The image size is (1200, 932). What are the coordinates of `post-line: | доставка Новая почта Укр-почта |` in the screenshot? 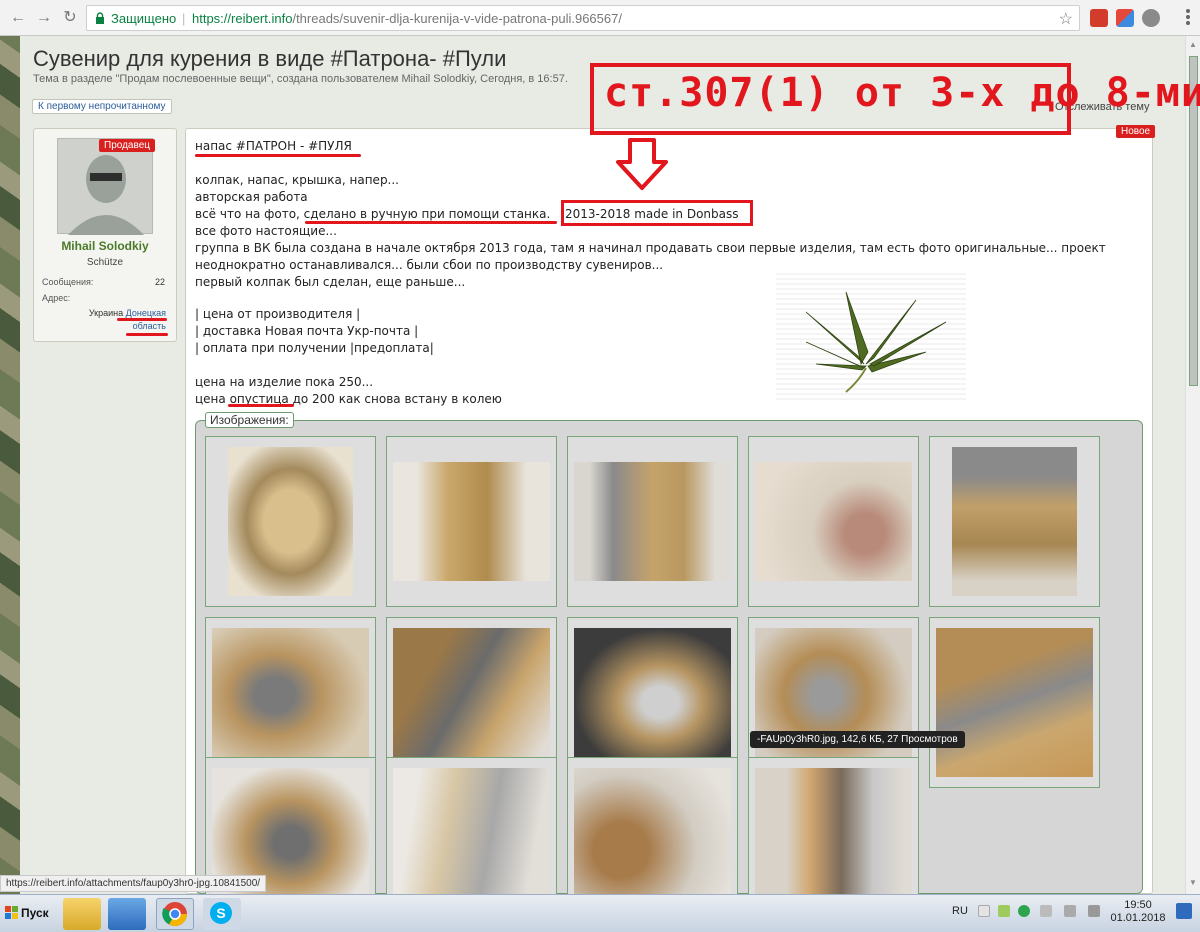 It's located at (307, 331).